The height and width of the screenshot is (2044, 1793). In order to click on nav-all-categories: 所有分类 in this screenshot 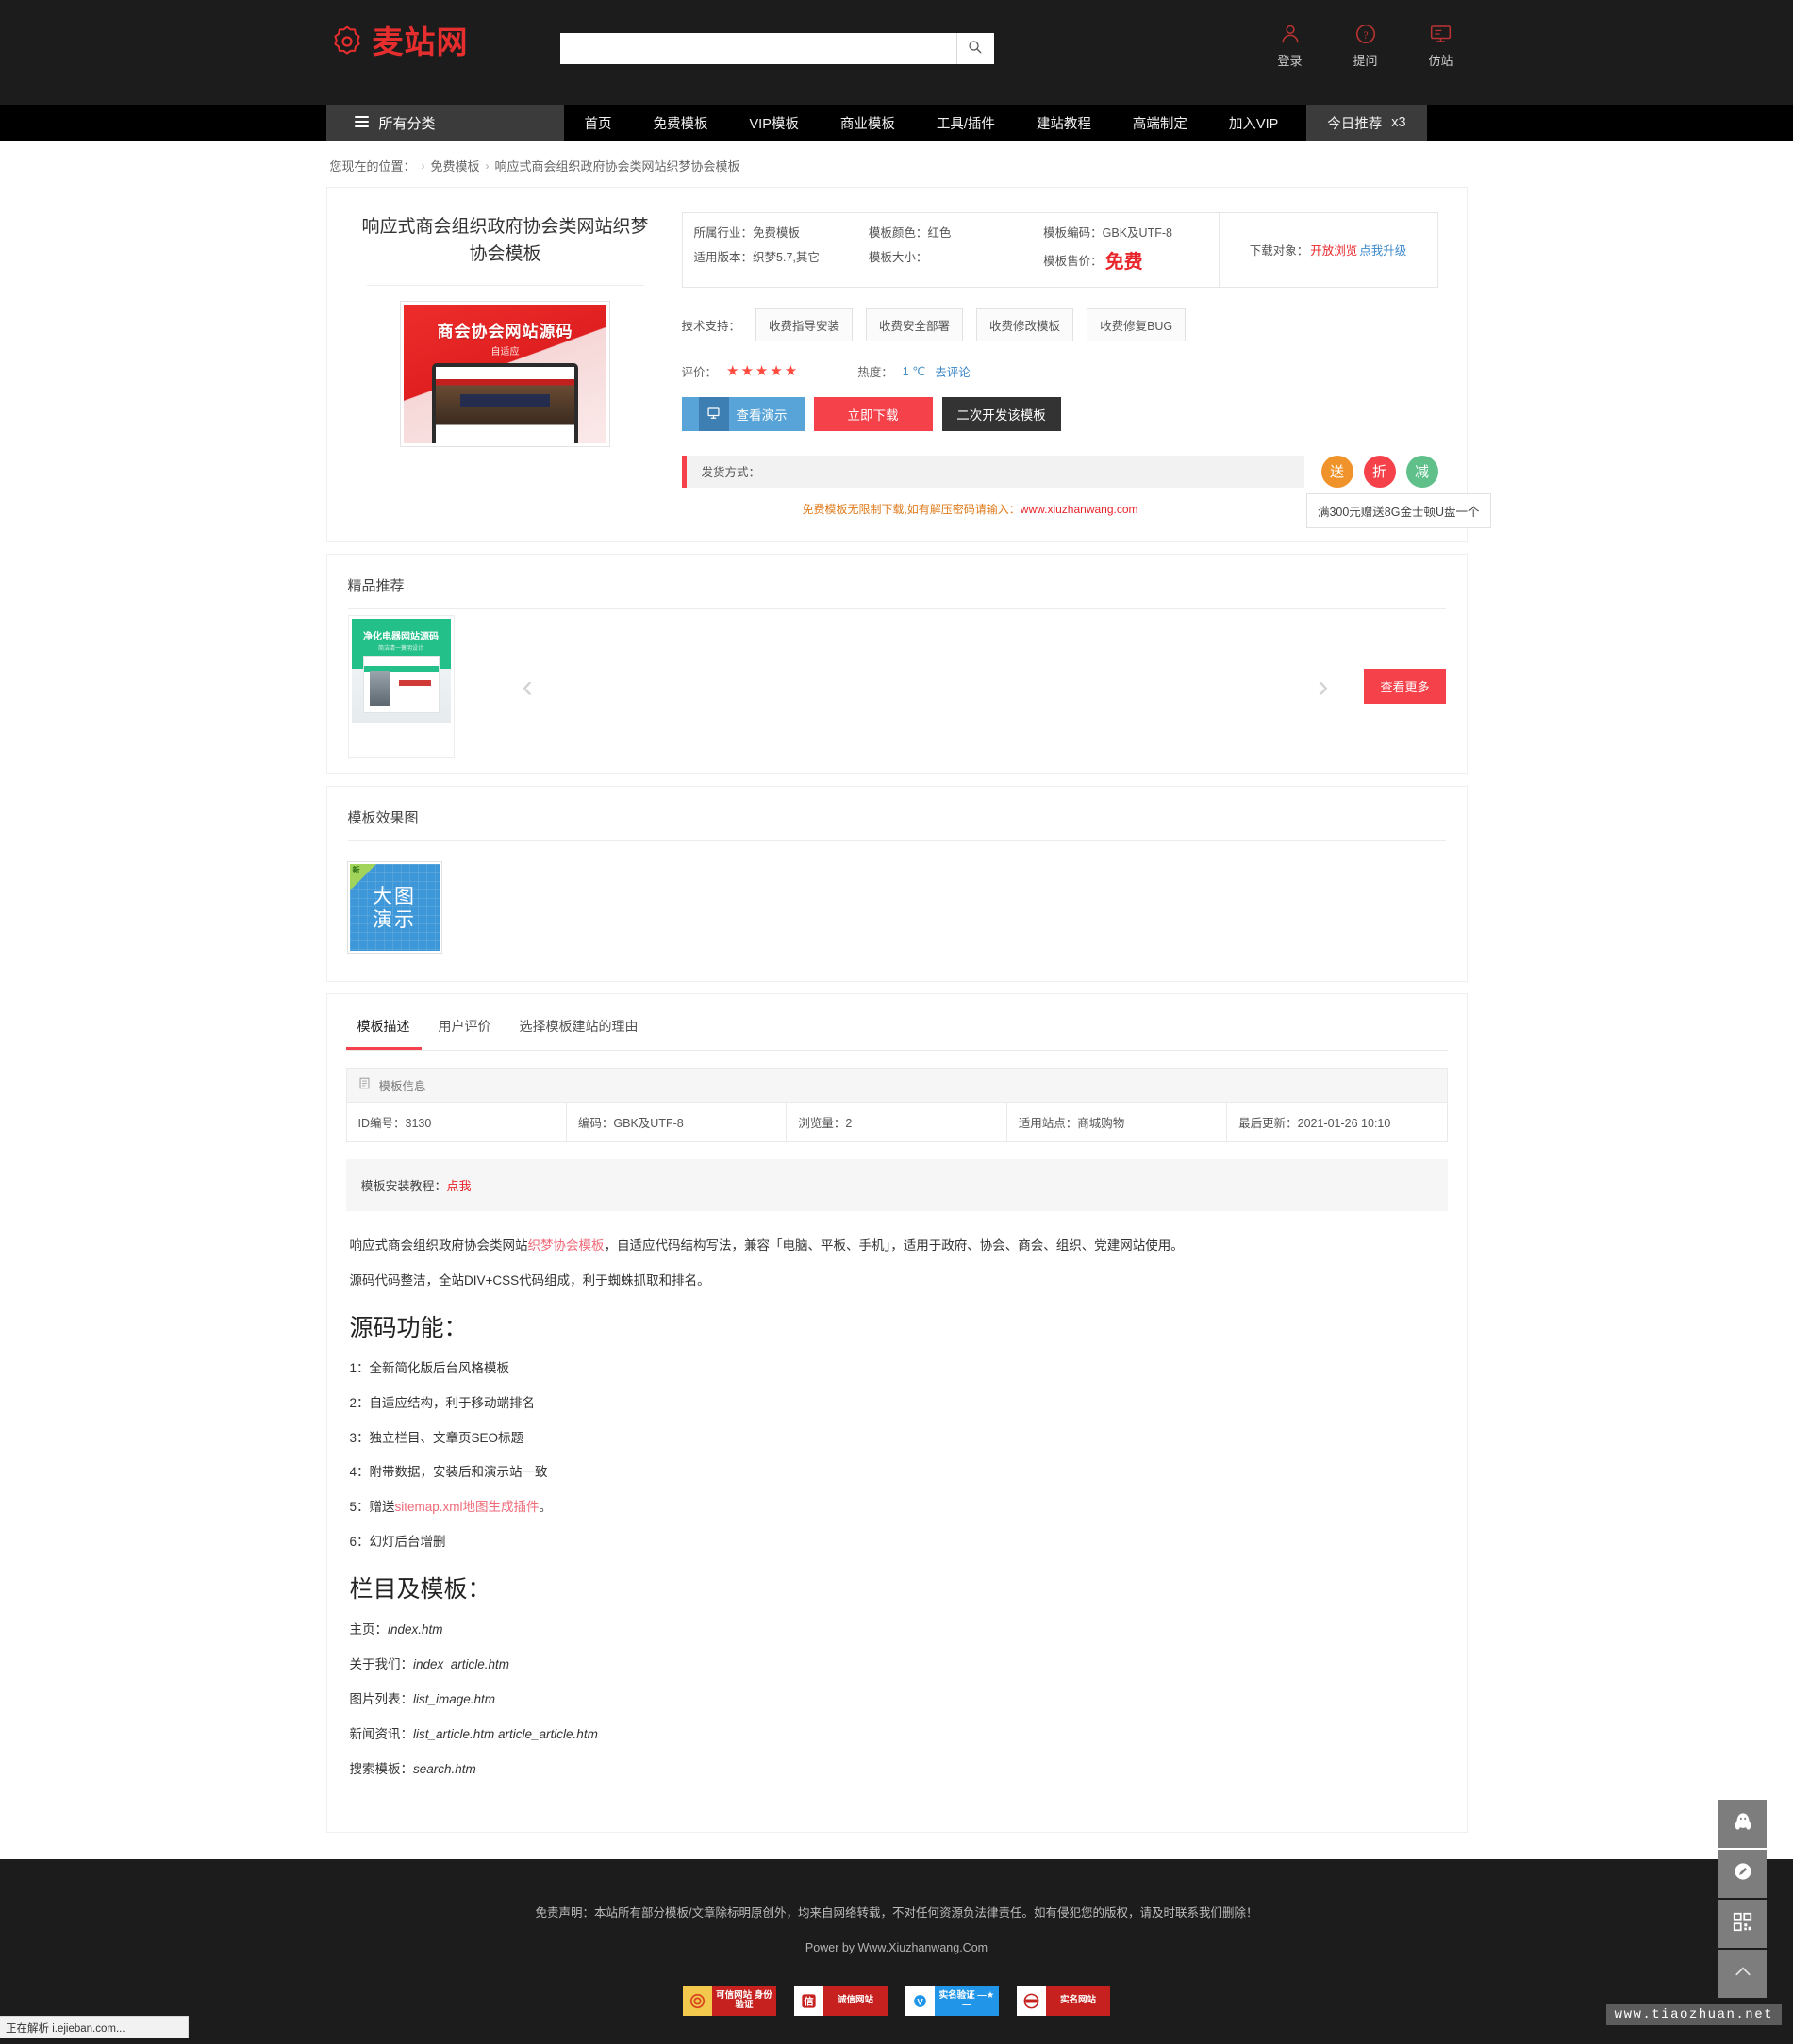, I will do `click(445, 123)`.